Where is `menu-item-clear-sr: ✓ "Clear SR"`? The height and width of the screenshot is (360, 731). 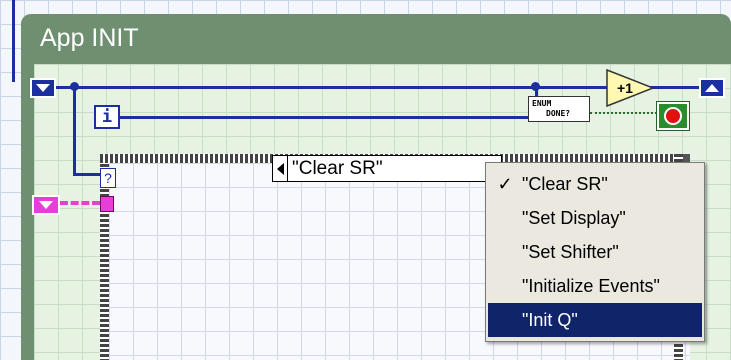
menu-item-clear-sr: ✓ "Clear SR" is located at coordinates (595, 184).